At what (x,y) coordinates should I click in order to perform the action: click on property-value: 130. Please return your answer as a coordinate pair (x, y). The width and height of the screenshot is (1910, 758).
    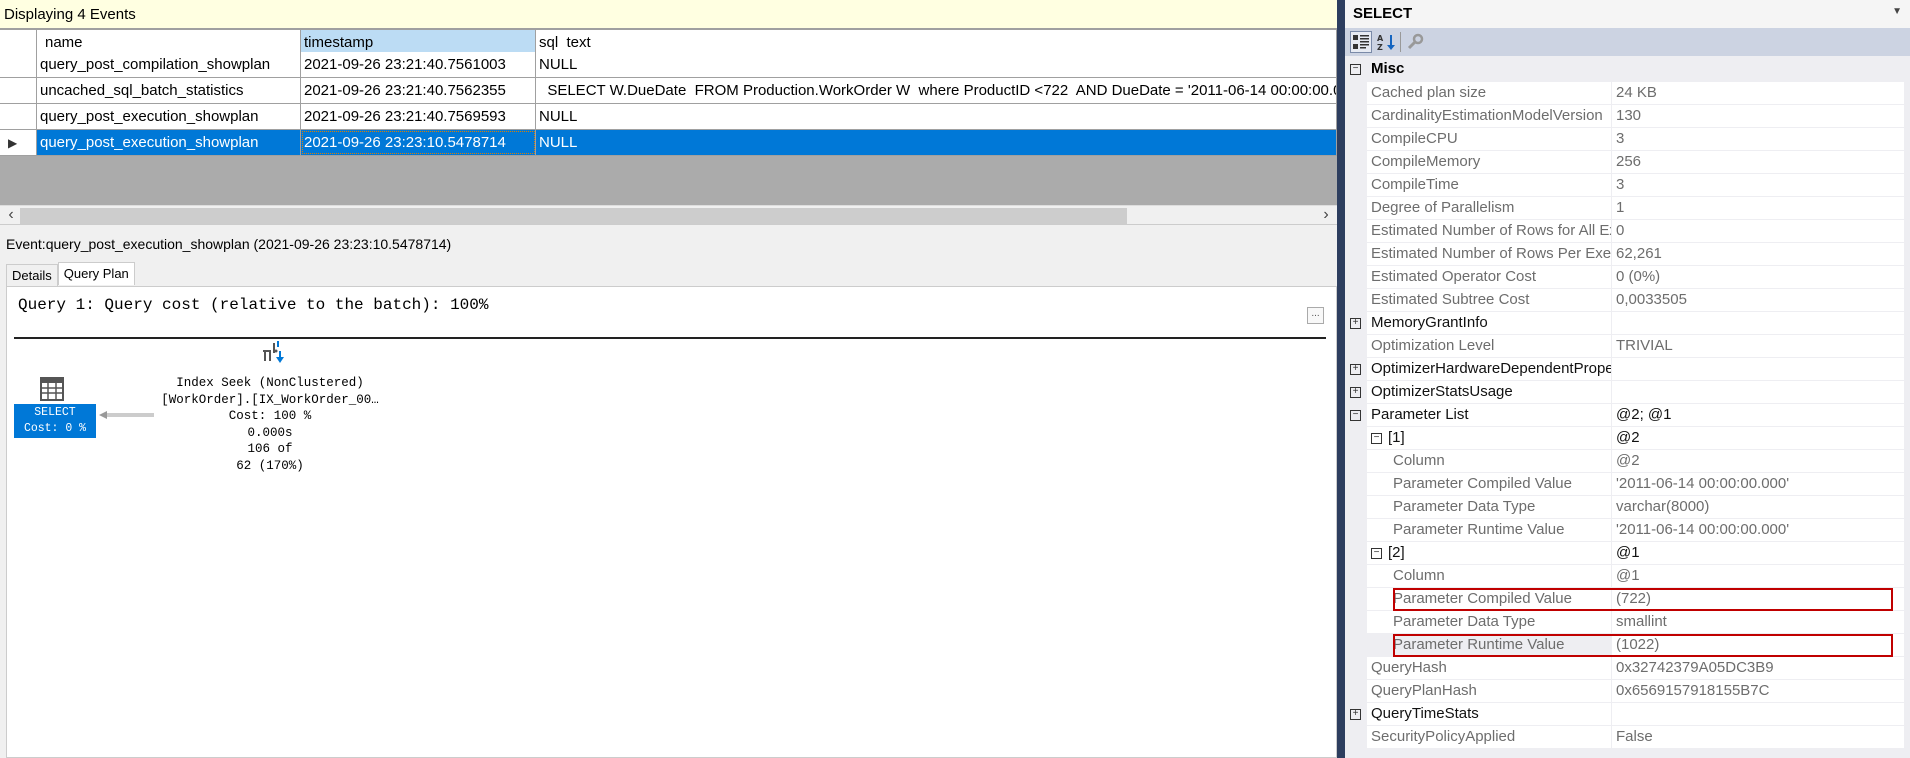
    Looking at the image, I should click on (1758, 116).